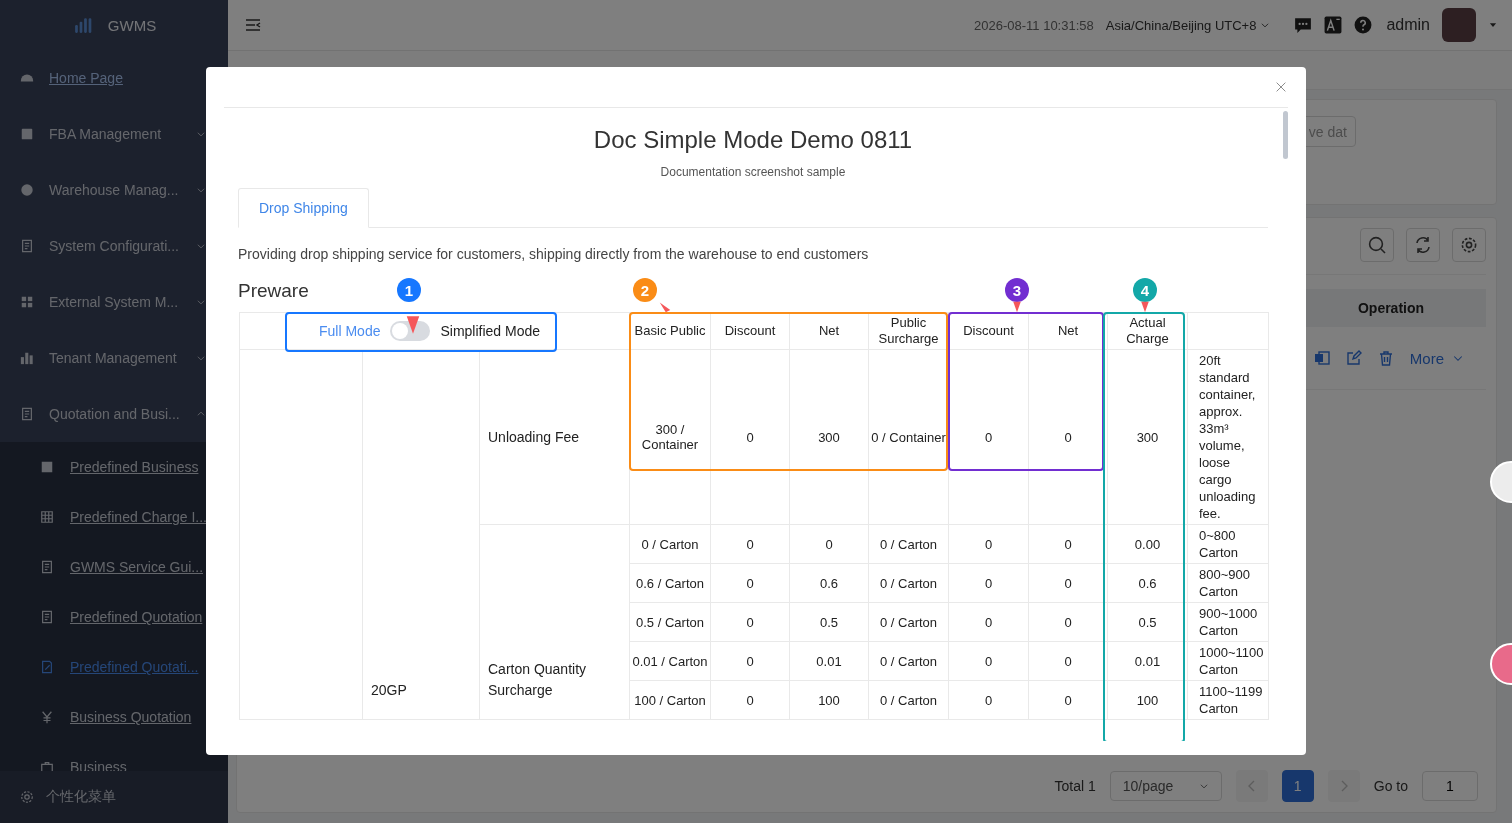 The width and height of the screenshot is (1512, 823). I want to click on goto-field: 1, so click(1450, 786).